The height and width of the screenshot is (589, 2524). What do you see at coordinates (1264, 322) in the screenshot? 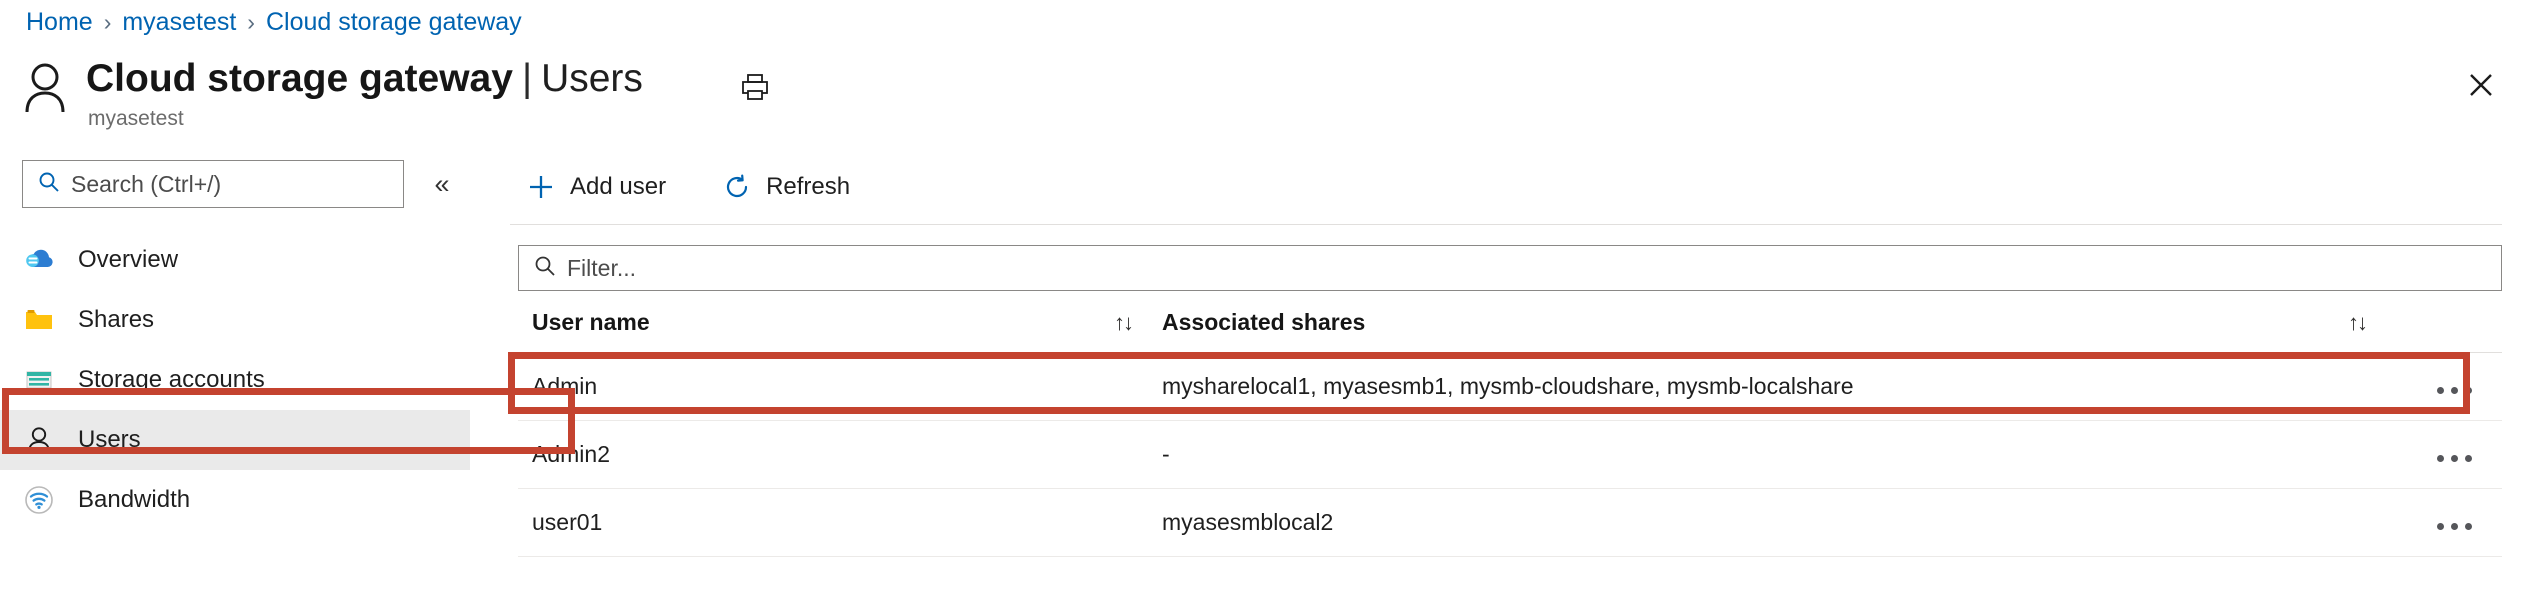
I see `column-header-label: Associated shares` at bounding box center [1264, 322].